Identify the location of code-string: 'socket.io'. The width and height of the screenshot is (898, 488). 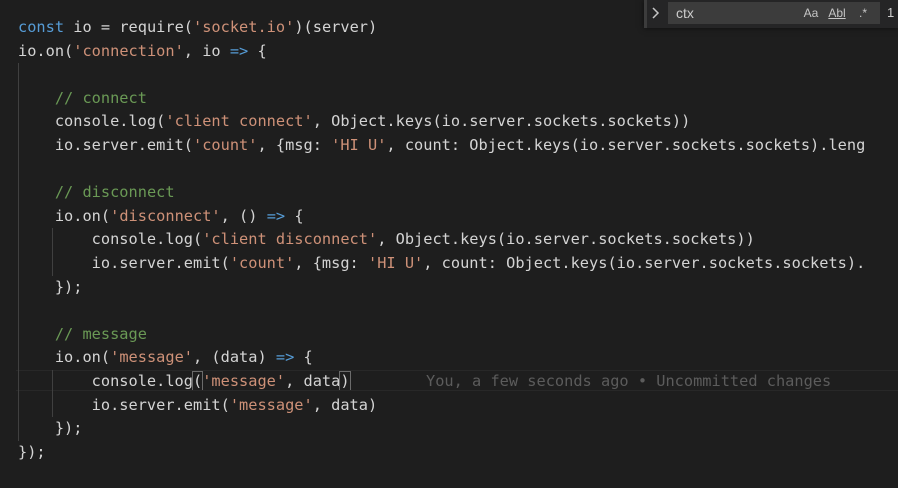
(244, 27).